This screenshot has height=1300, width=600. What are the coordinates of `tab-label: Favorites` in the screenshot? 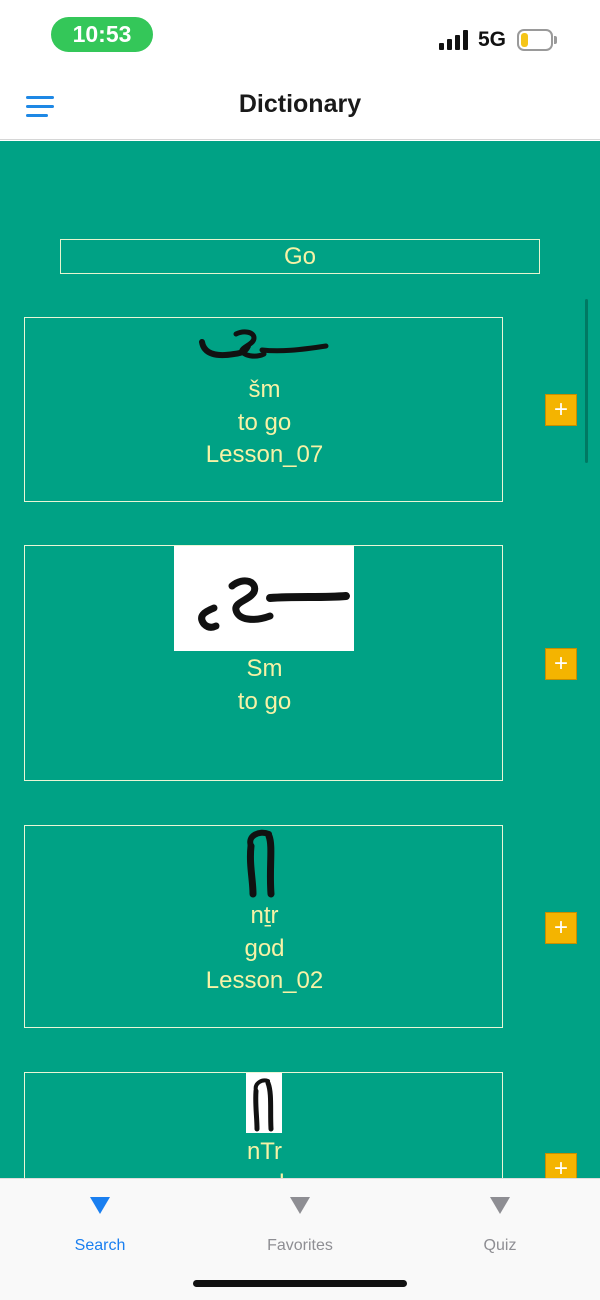 It's located at (300, 1245).